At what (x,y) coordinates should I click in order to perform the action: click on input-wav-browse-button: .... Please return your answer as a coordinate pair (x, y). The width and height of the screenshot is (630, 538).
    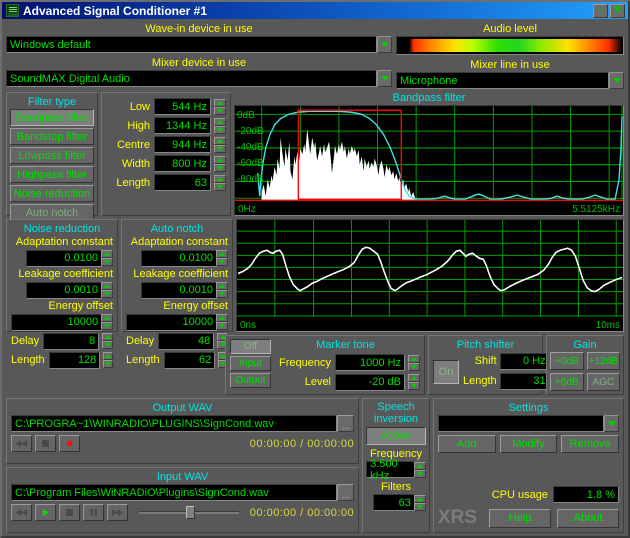
    Looking at the image, I should click on (346, 492).